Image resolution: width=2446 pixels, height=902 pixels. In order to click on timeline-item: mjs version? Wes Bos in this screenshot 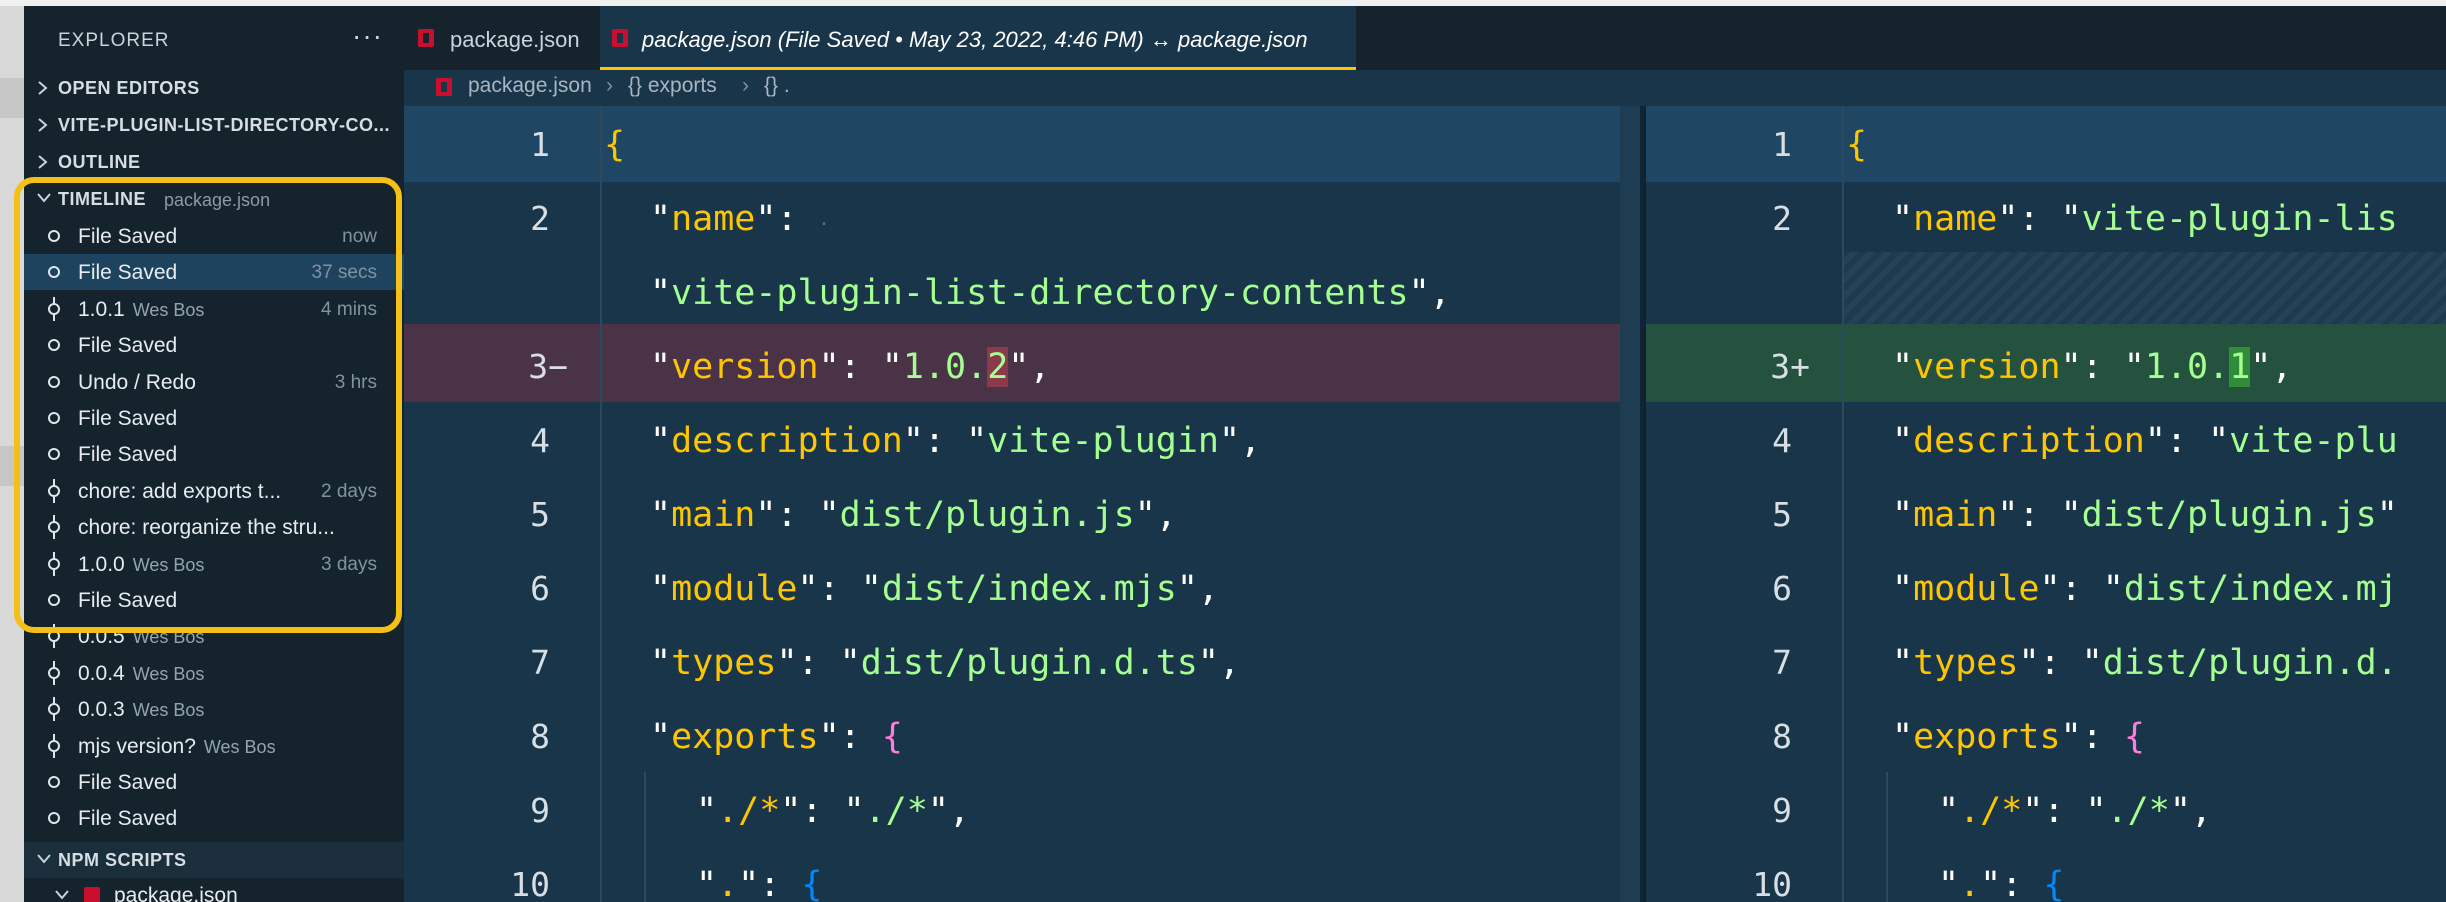, I will do `click(214, 746)`.